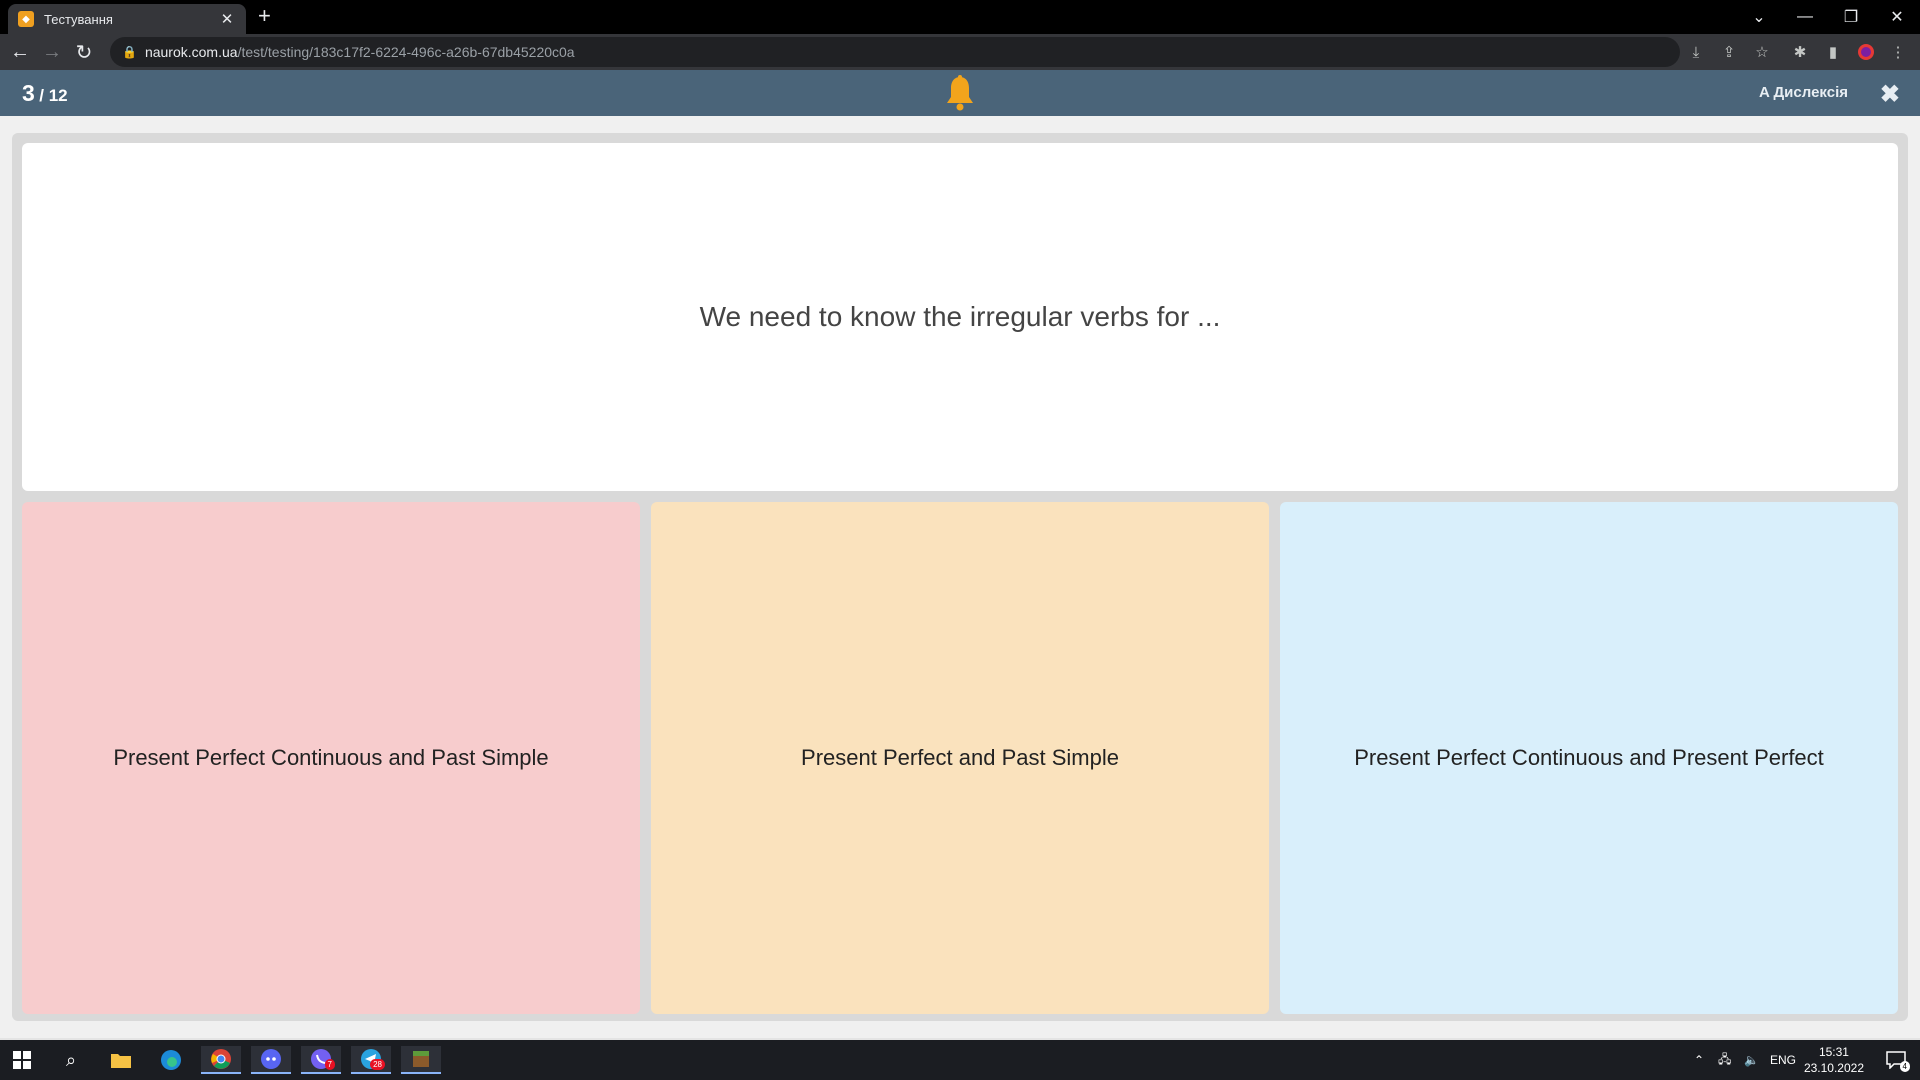  What do you see at coordinates (84, 52) in the screenshot?
I see `reload-icon: ↻` at bounding box center [84, 52].